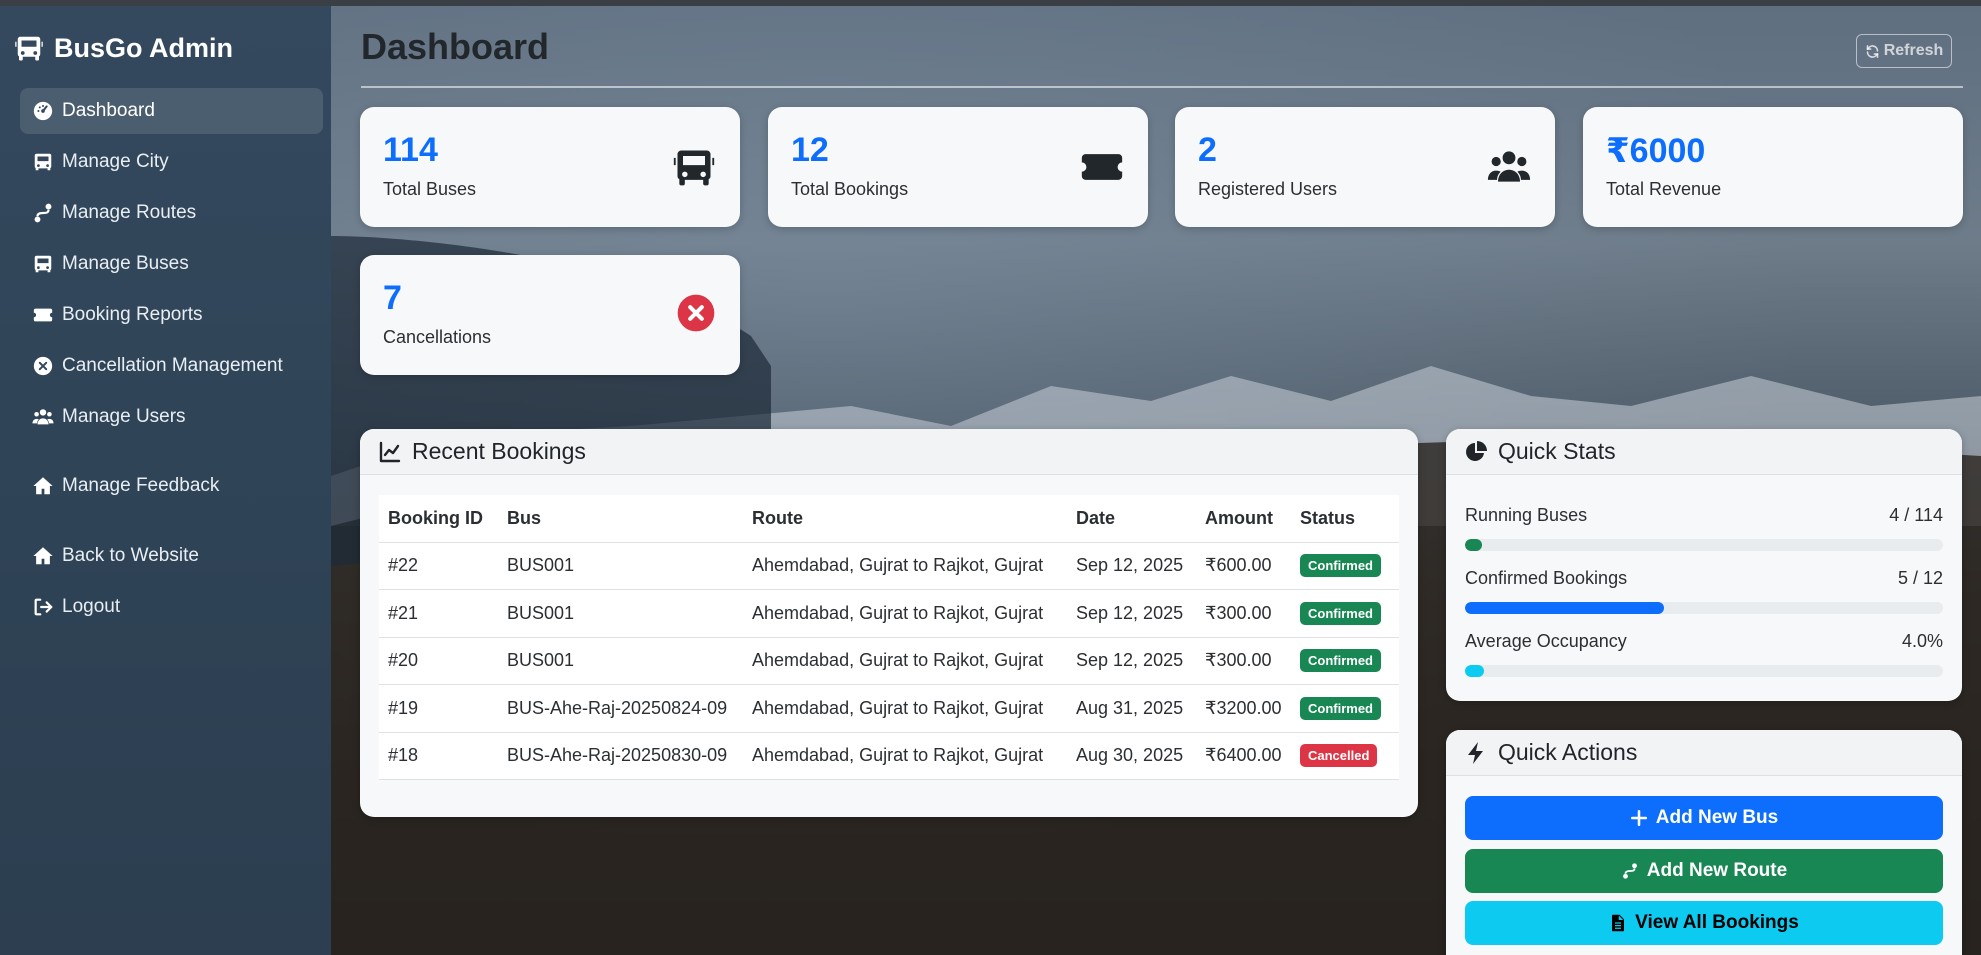  Describe the element at coordinates (1162, 87) in the screenshot. I see `title-divider` at that location.